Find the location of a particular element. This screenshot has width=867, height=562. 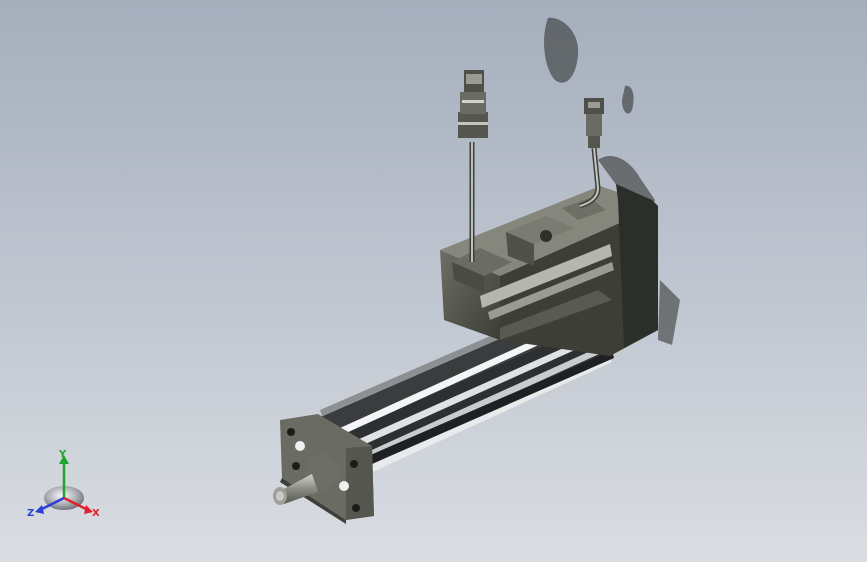

y-axis-label: Y is located at coordinates (62, 454).